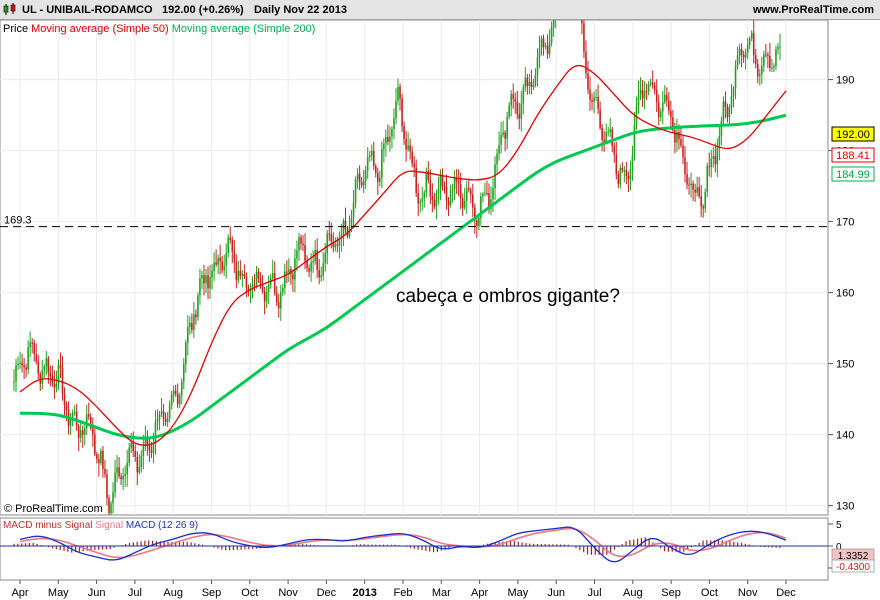 This screenshot has width=880, height=600. I want to click on last-price-change: 192.00 (+0.26%), so click(203, 10).